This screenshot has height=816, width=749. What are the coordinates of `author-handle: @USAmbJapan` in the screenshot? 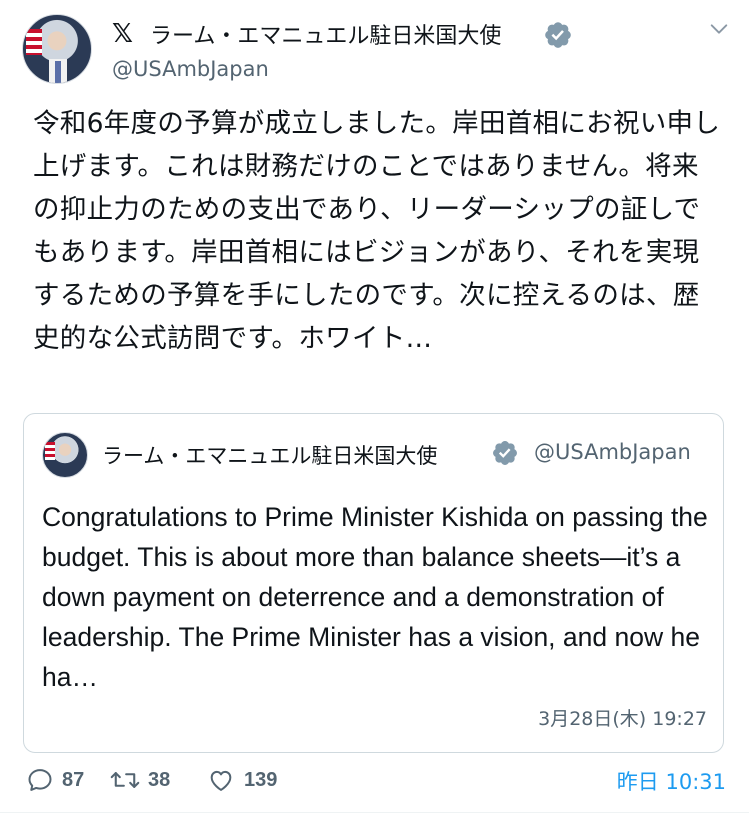 It's located at (190, 69).